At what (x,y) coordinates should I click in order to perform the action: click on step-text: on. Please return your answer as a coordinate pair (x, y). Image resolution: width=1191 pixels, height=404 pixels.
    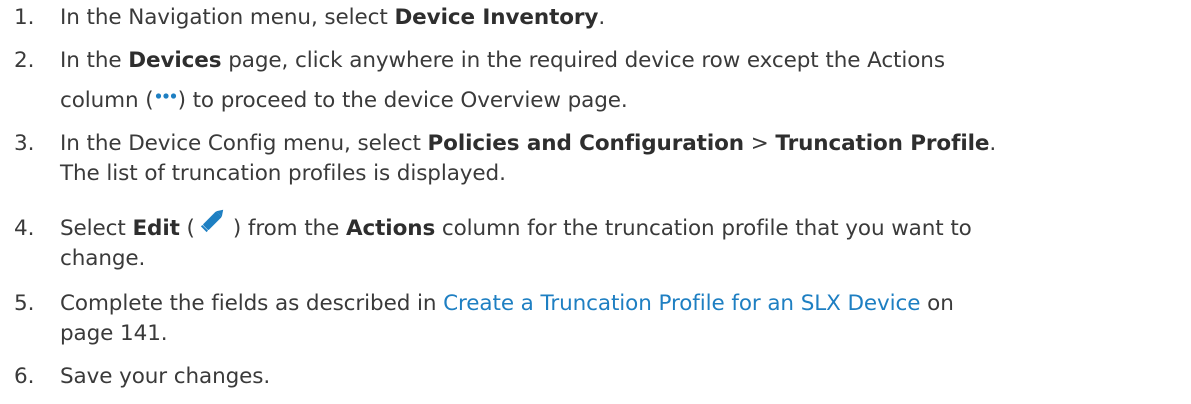
    Looking at the image, I should click on (937, 303).